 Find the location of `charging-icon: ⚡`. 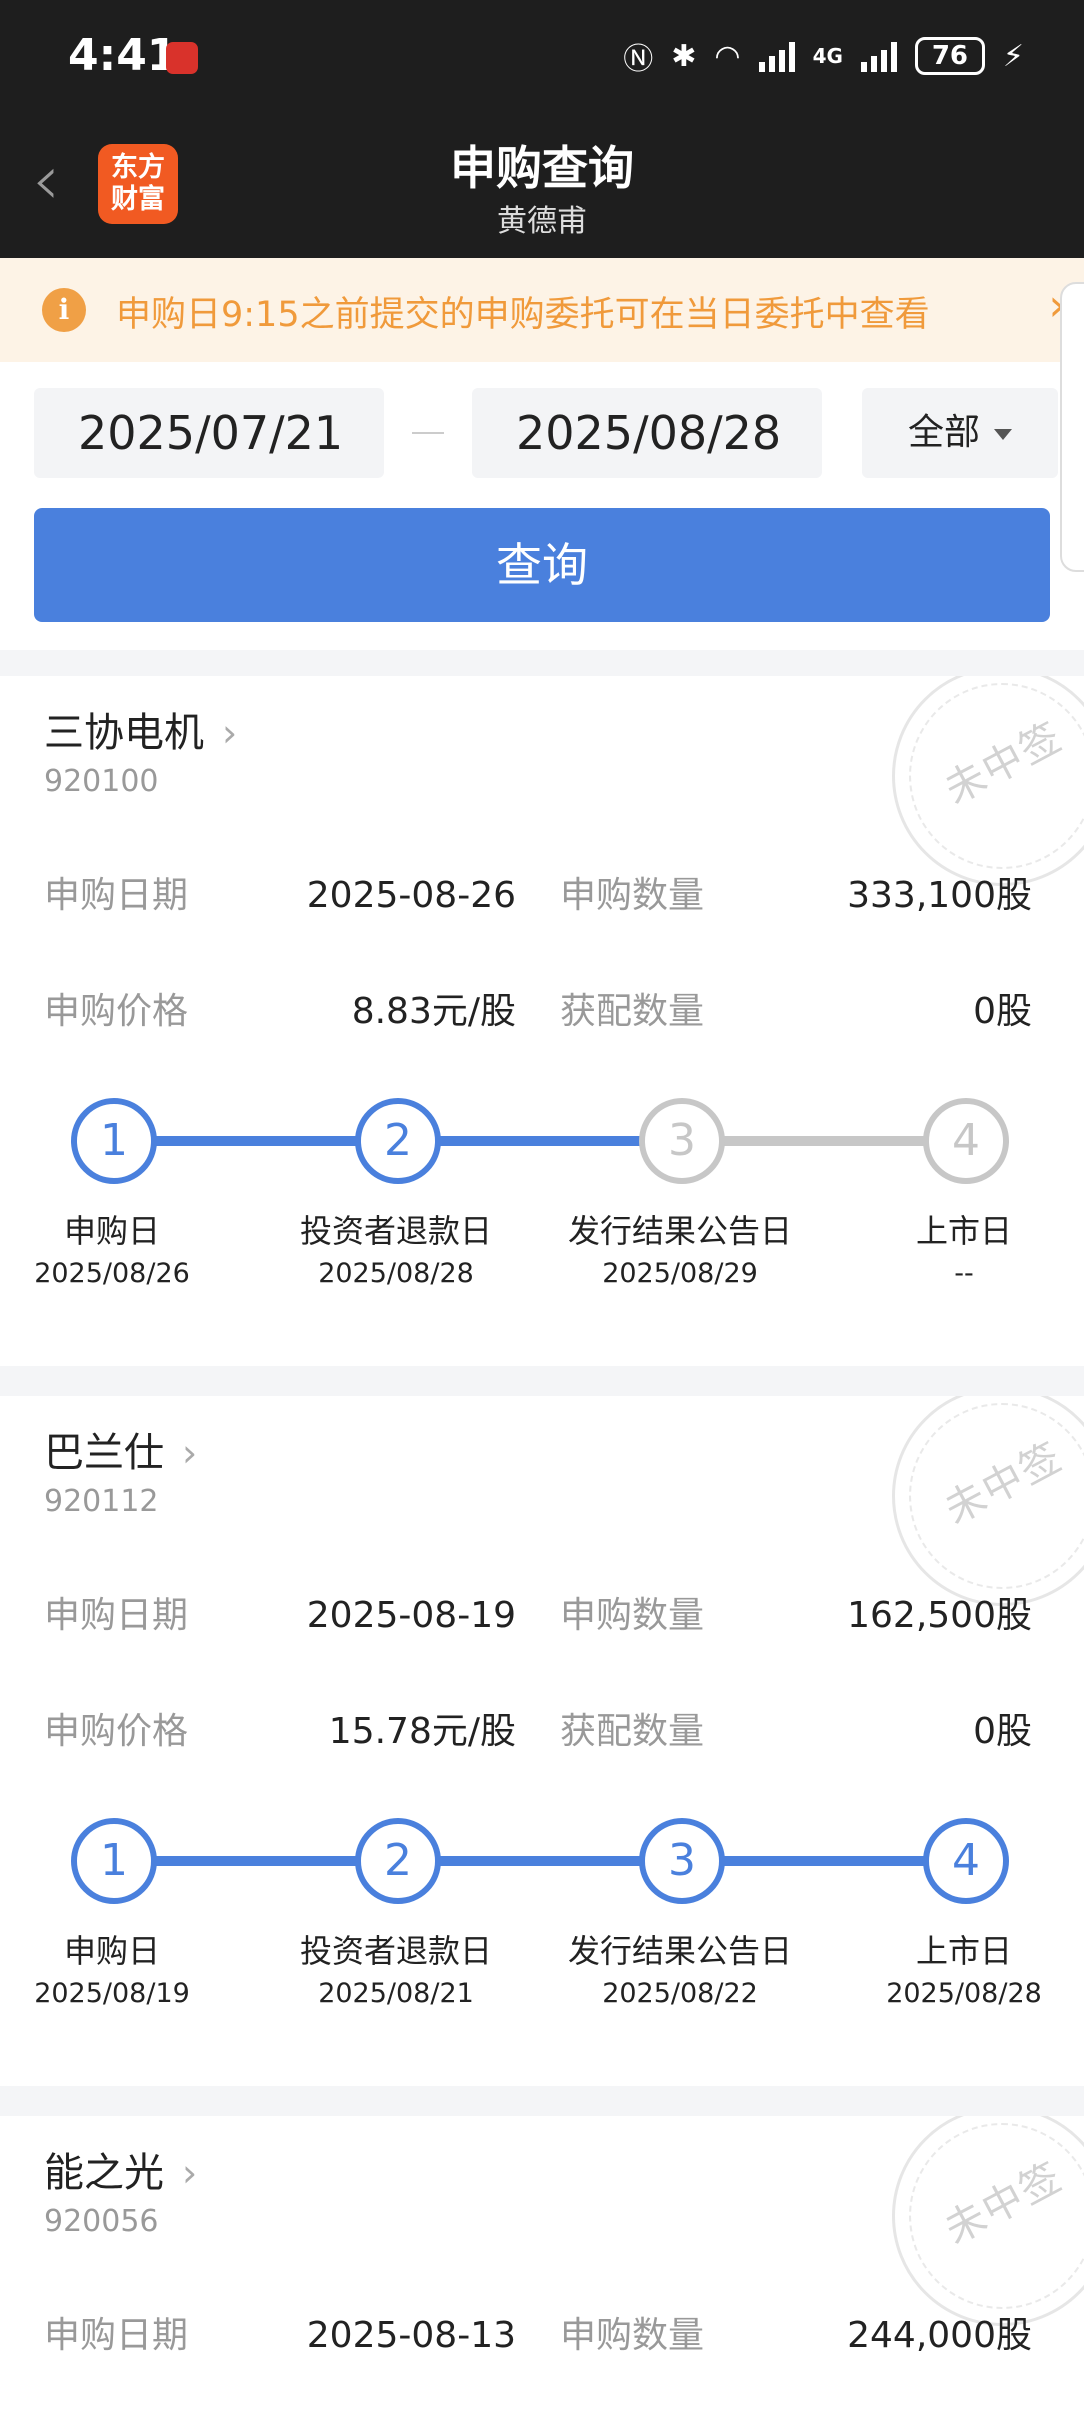

charging-icon: ⚡ is located at coordinates (1013, 56).